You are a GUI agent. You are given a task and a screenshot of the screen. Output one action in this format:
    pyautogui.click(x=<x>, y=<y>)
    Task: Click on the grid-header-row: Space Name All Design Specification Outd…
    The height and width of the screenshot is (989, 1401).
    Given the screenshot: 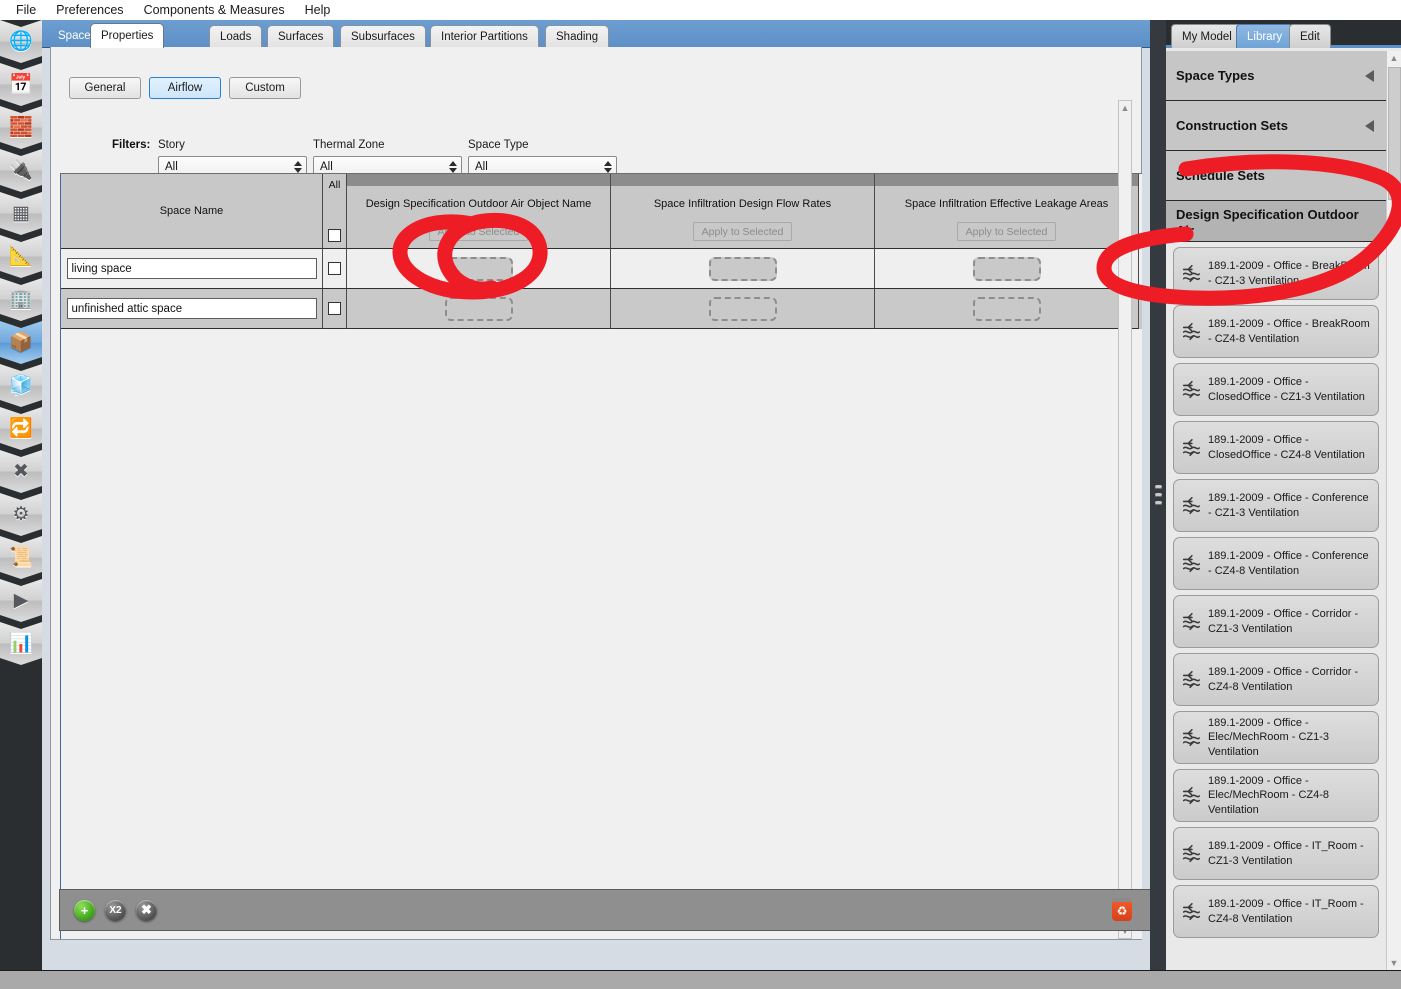 What is the action you would take?
    pyautogui.click(x=601, y=211)
    